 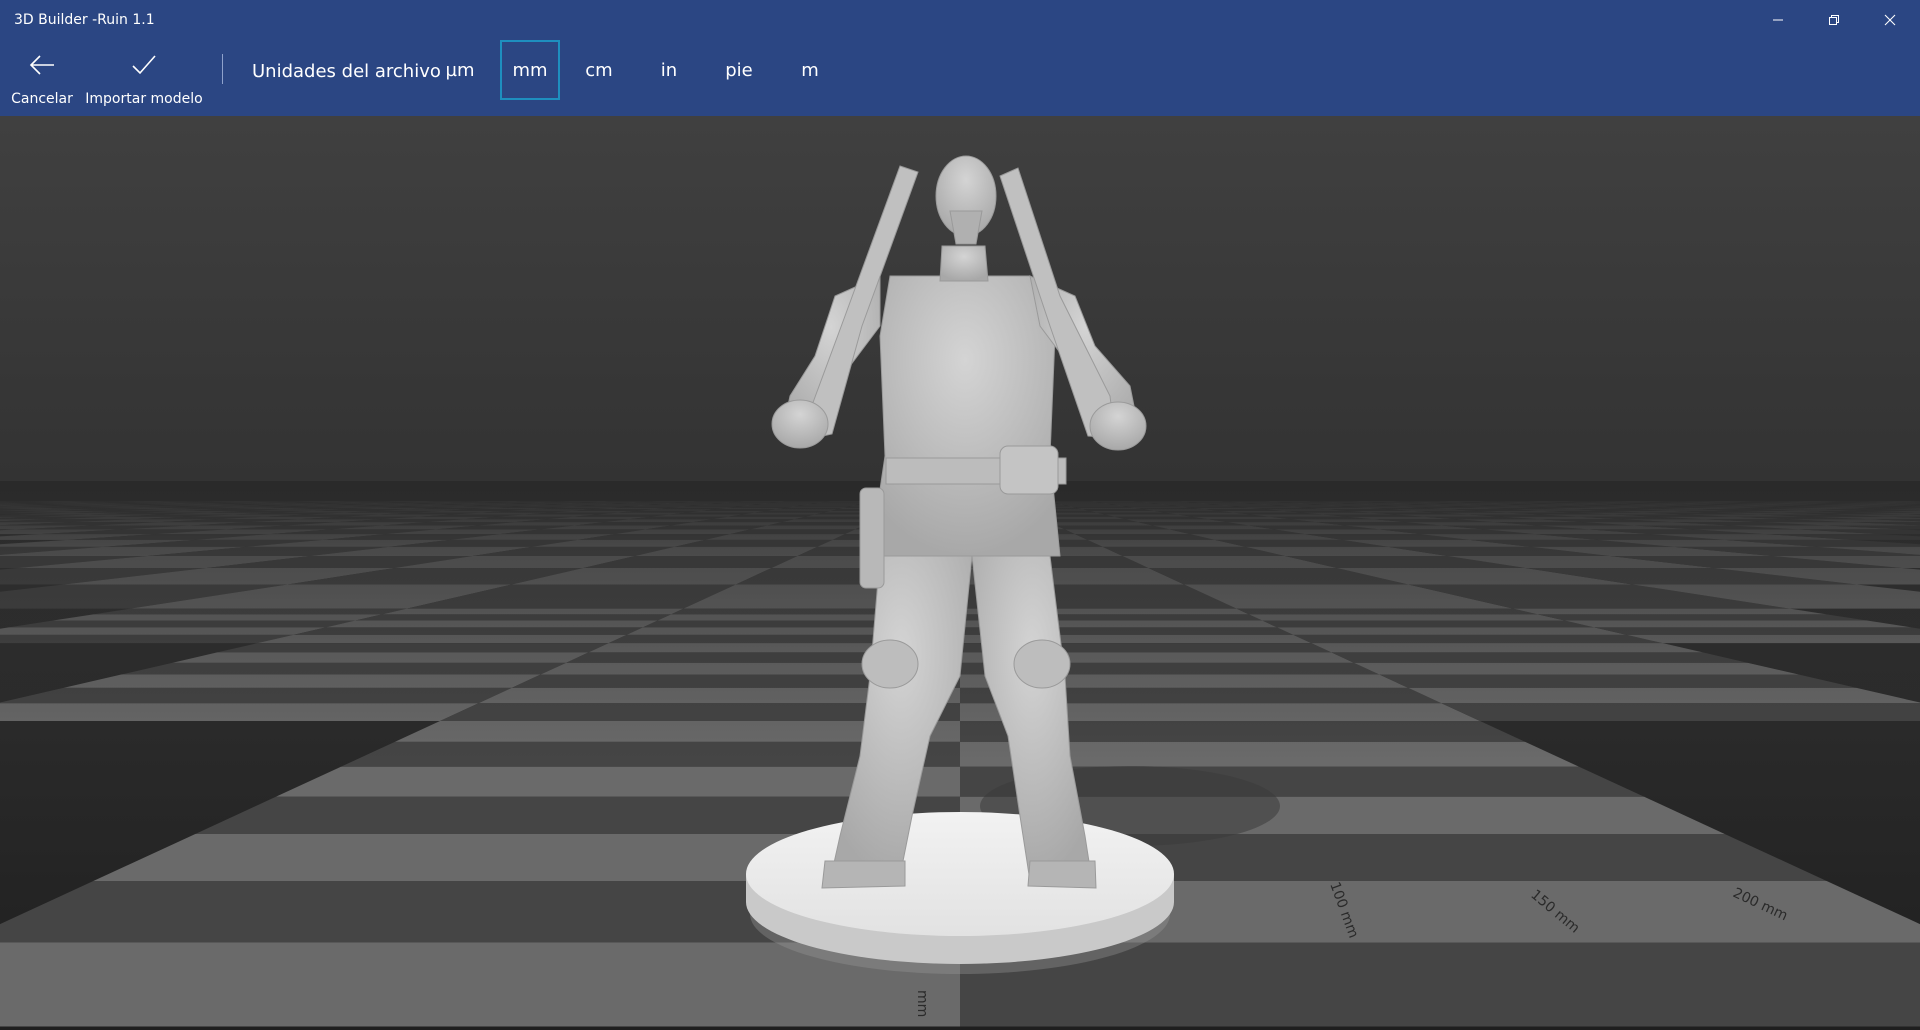 I want to click on minimize-button, so click(x=1778, y=20).